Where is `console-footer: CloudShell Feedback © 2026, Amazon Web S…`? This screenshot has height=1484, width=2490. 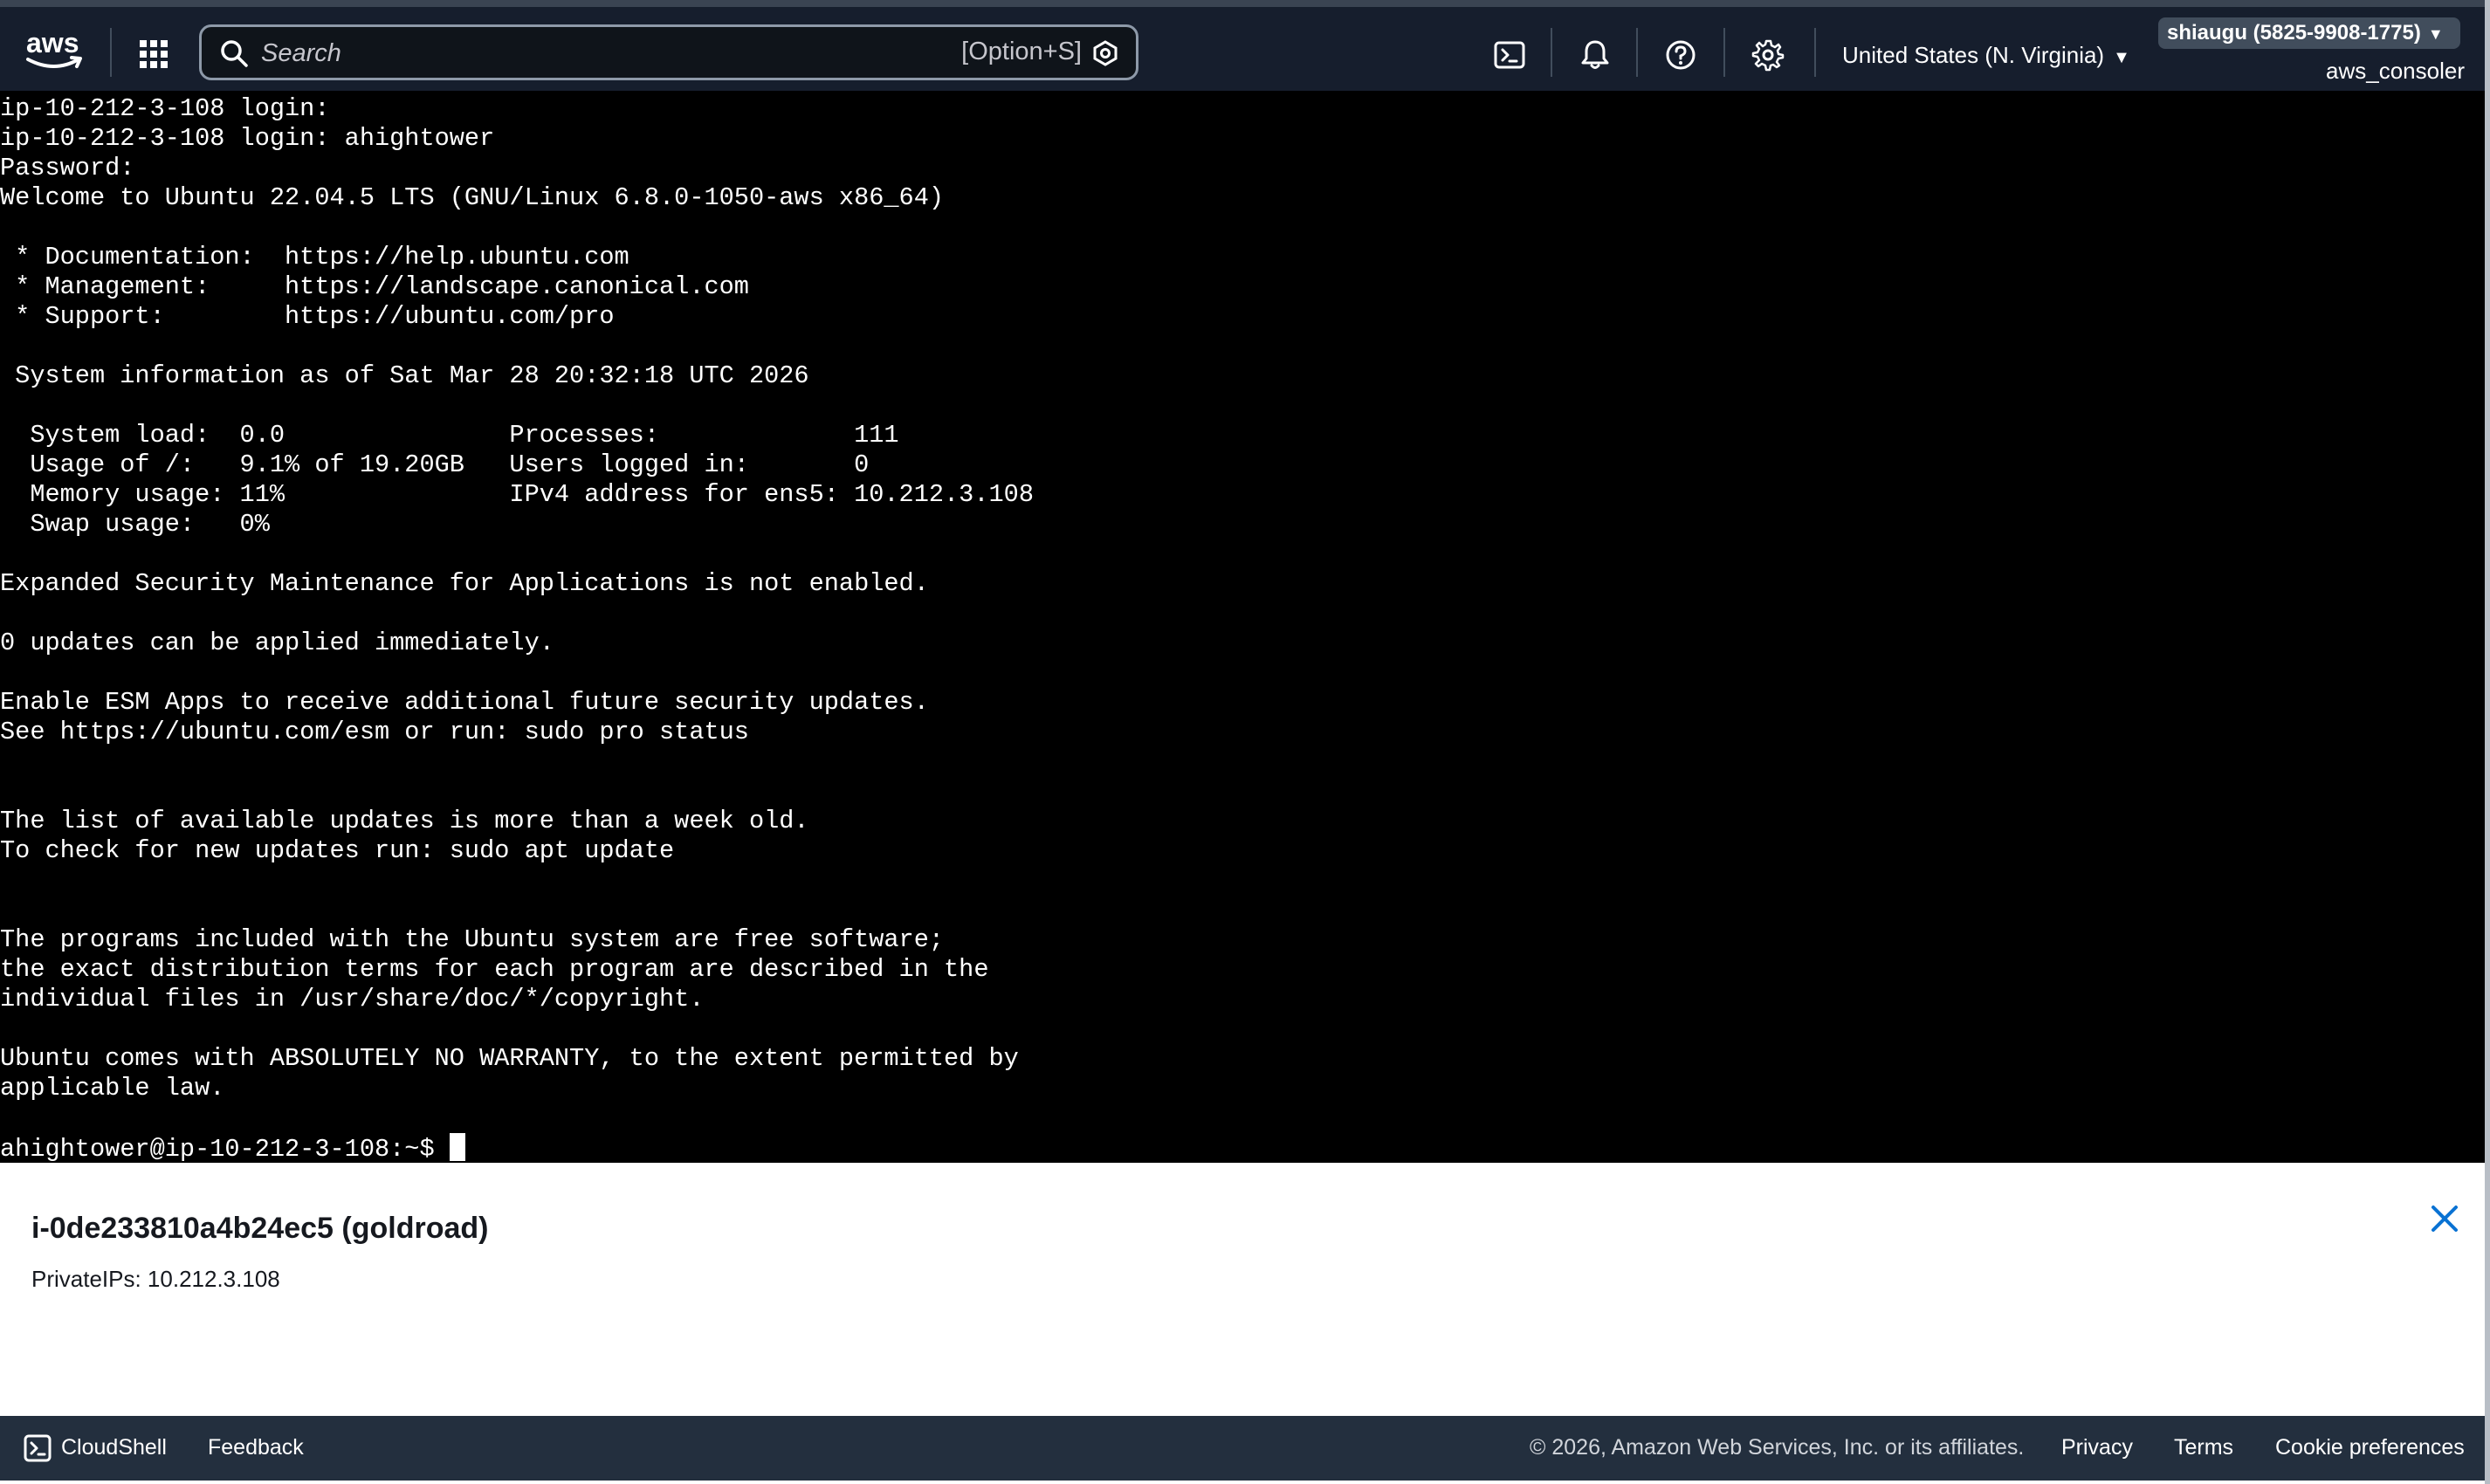 console-footer: CloudShell Feedback © 2026, Amazon Web S… is located at coordinates (1242, 1449).